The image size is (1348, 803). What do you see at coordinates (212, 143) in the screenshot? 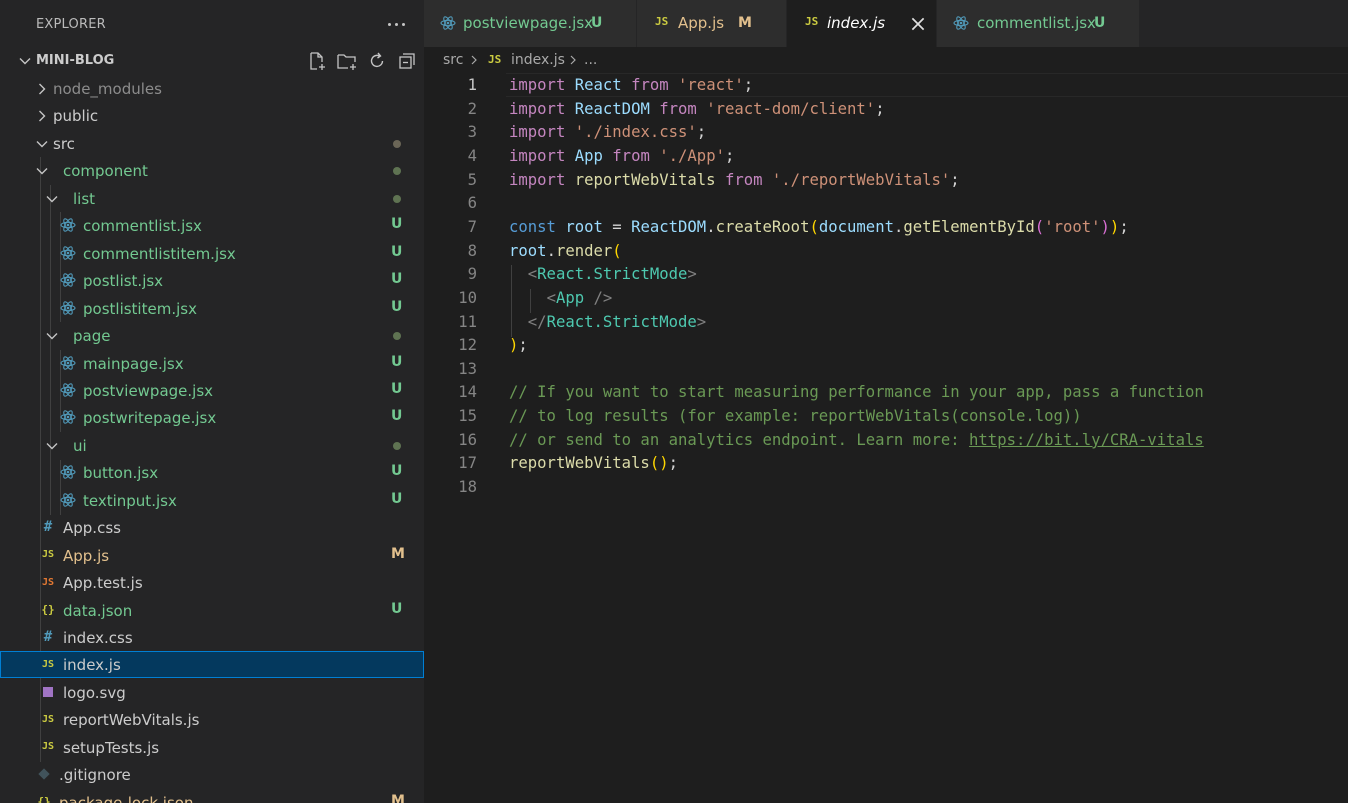
I see `folder-item-src: src` at bounding box center [212, 143].